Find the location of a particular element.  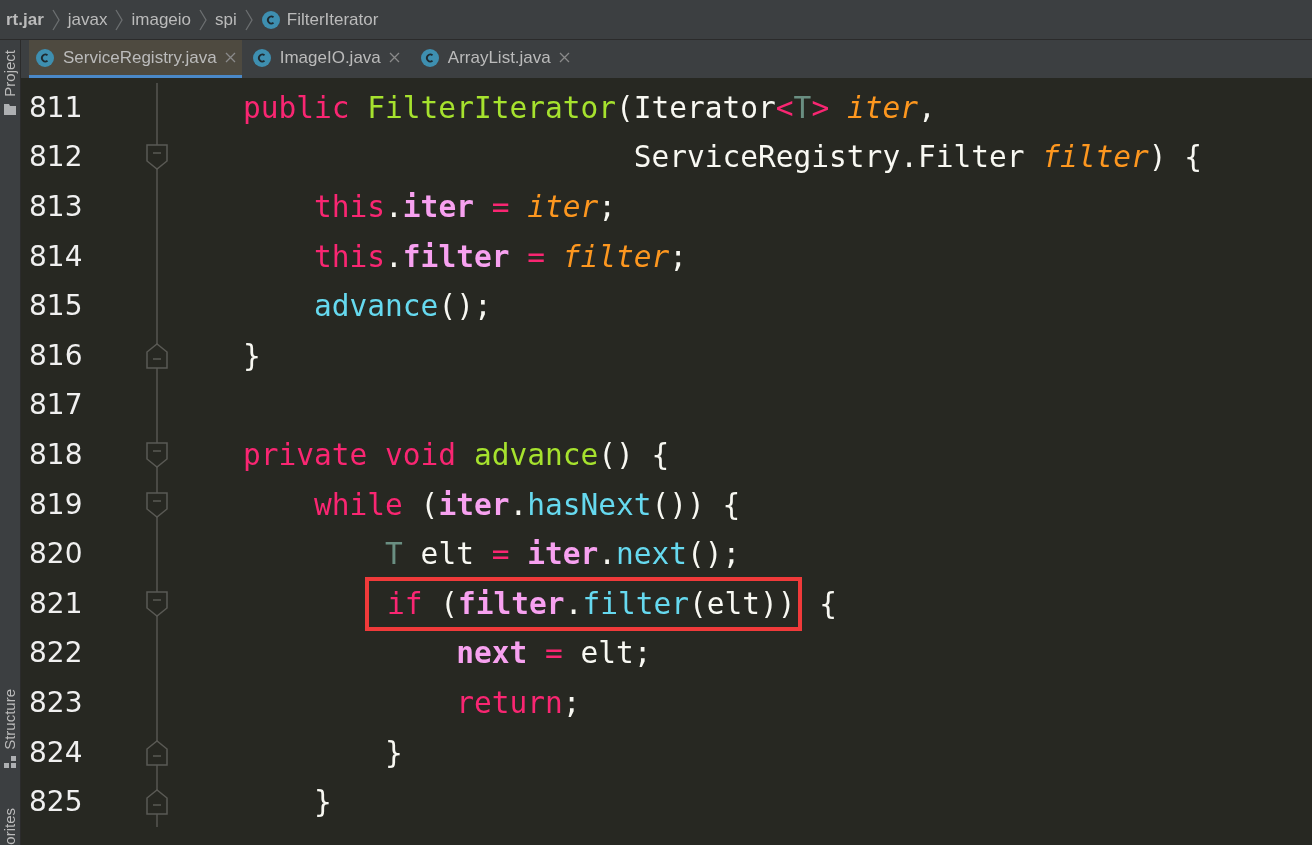

line-number: 811 is located at coordinates (56, 107).